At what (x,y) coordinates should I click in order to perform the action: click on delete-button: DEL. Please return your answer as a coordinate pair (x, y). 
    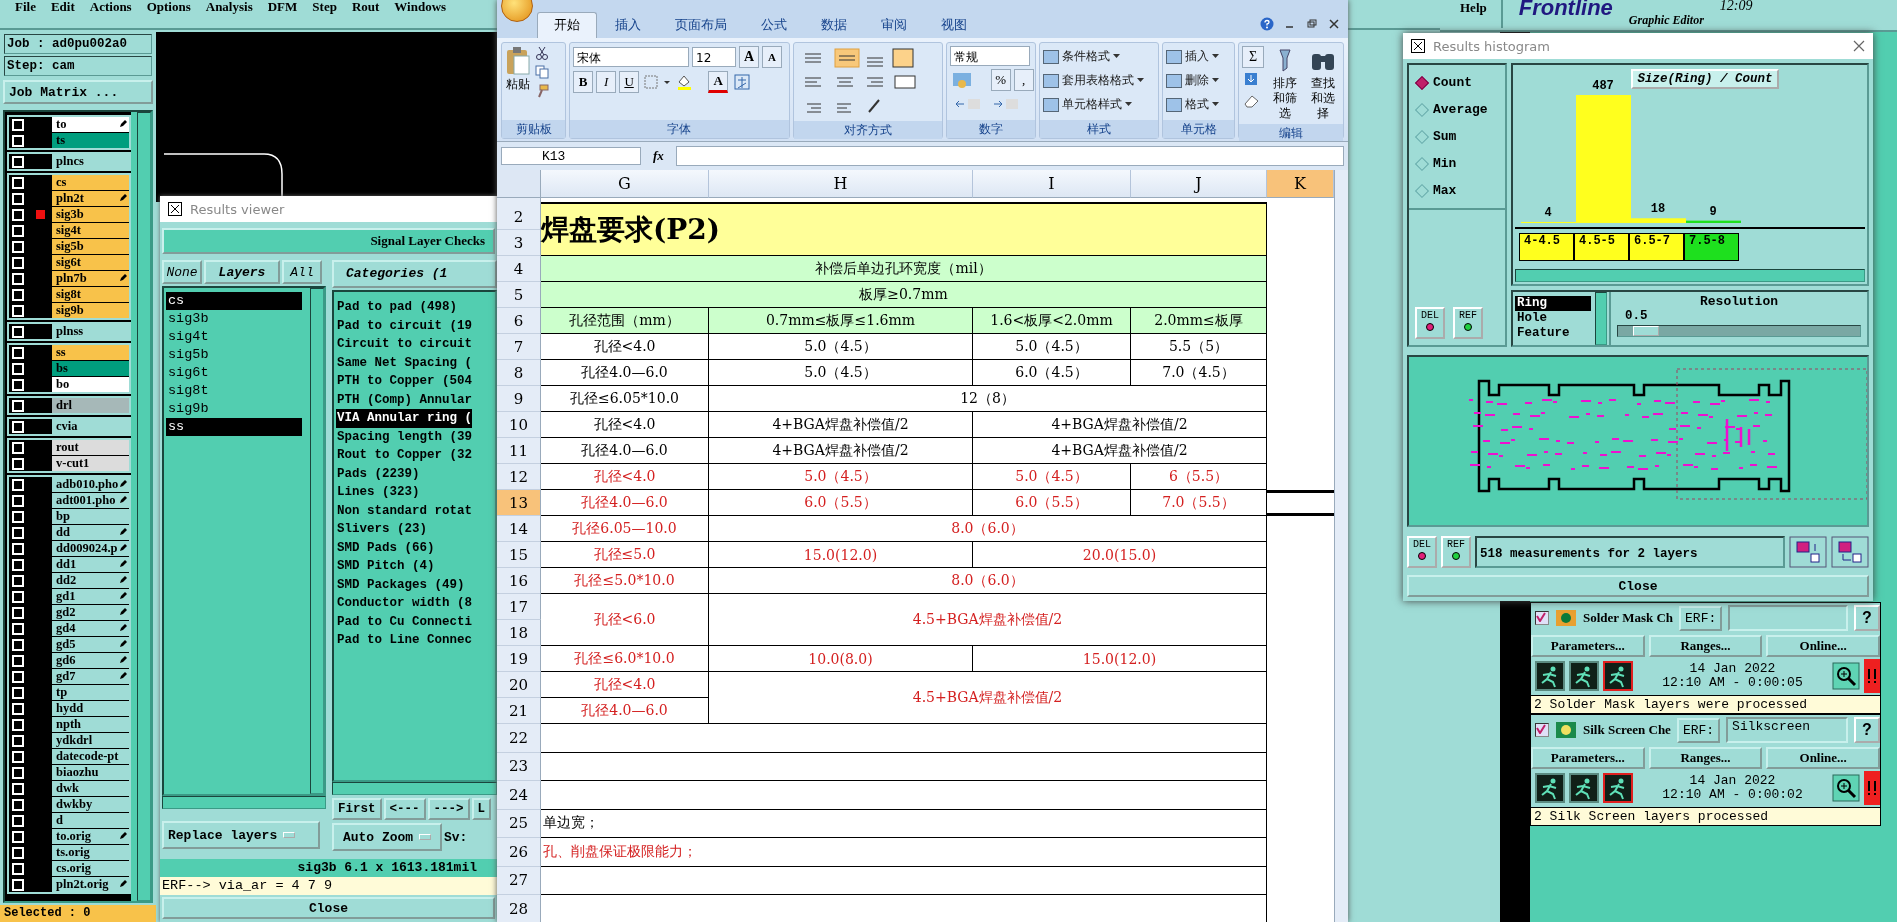
    Looking at the image, I should click on (1422, 552).